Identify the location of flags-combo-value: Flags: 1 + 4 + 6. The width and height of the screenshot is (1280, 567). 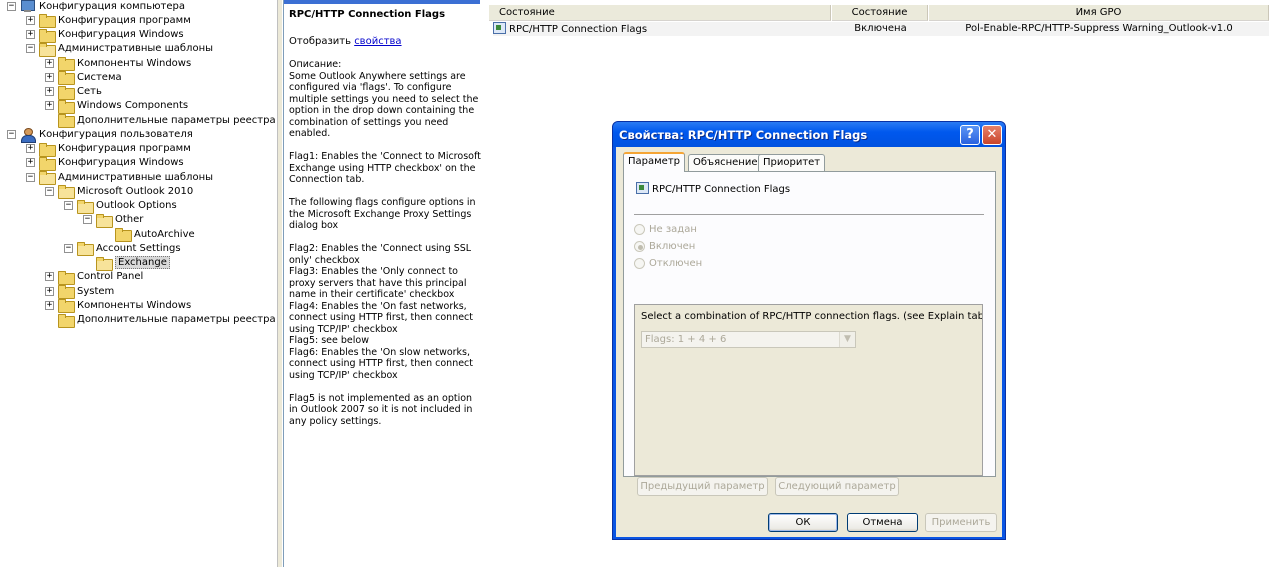
(686, 339).